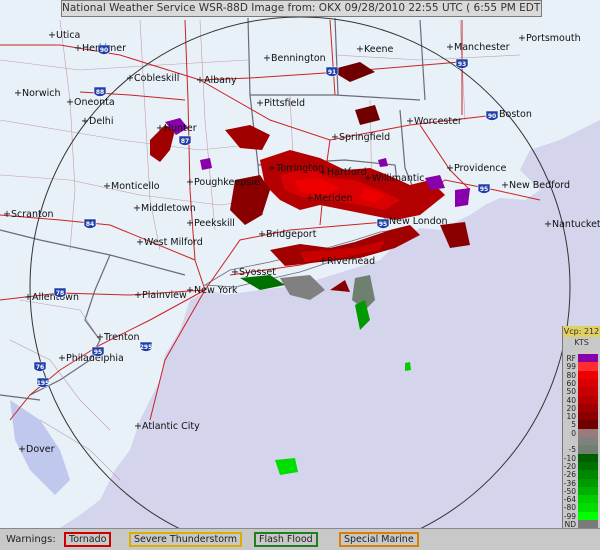 The width and height of the screenshot is (600, 550). I want to click on city-label: Providence, so click(480, 168).